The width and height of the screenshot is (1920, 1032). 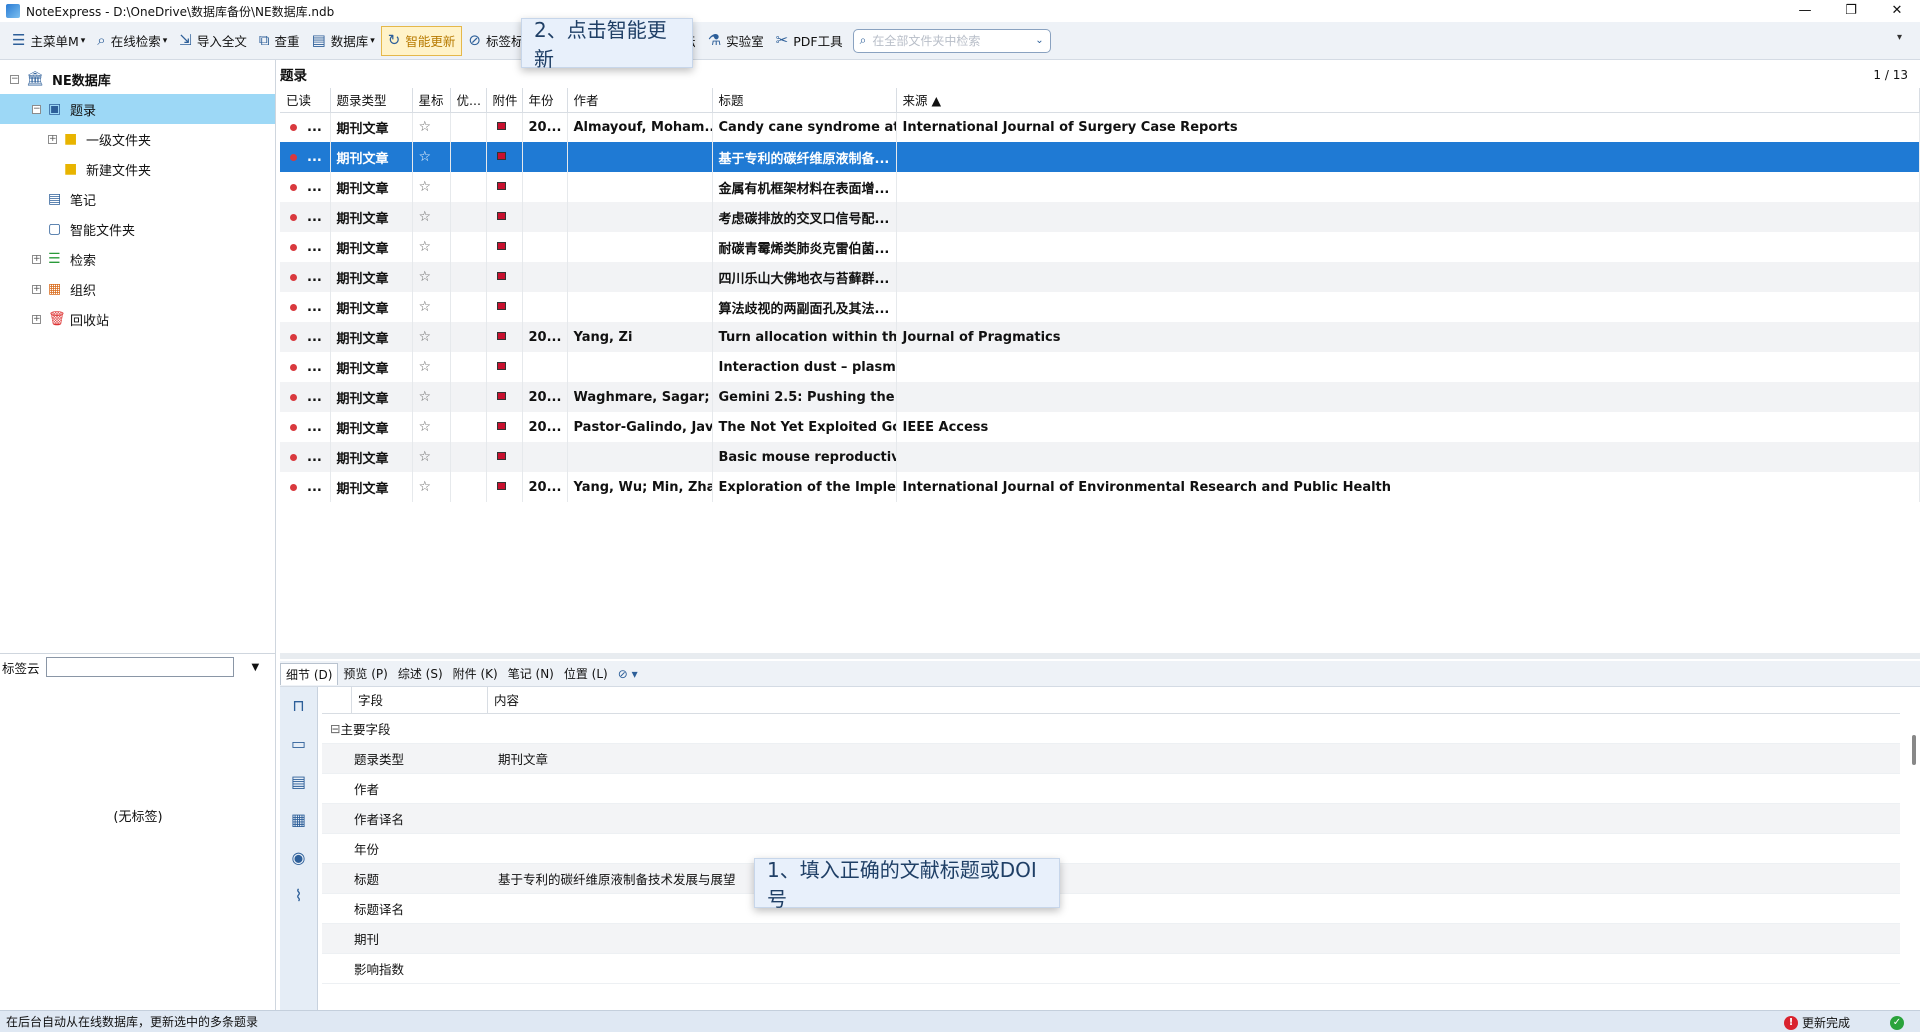 I want to click on column-header: 附件, so click(x=504, y=100).